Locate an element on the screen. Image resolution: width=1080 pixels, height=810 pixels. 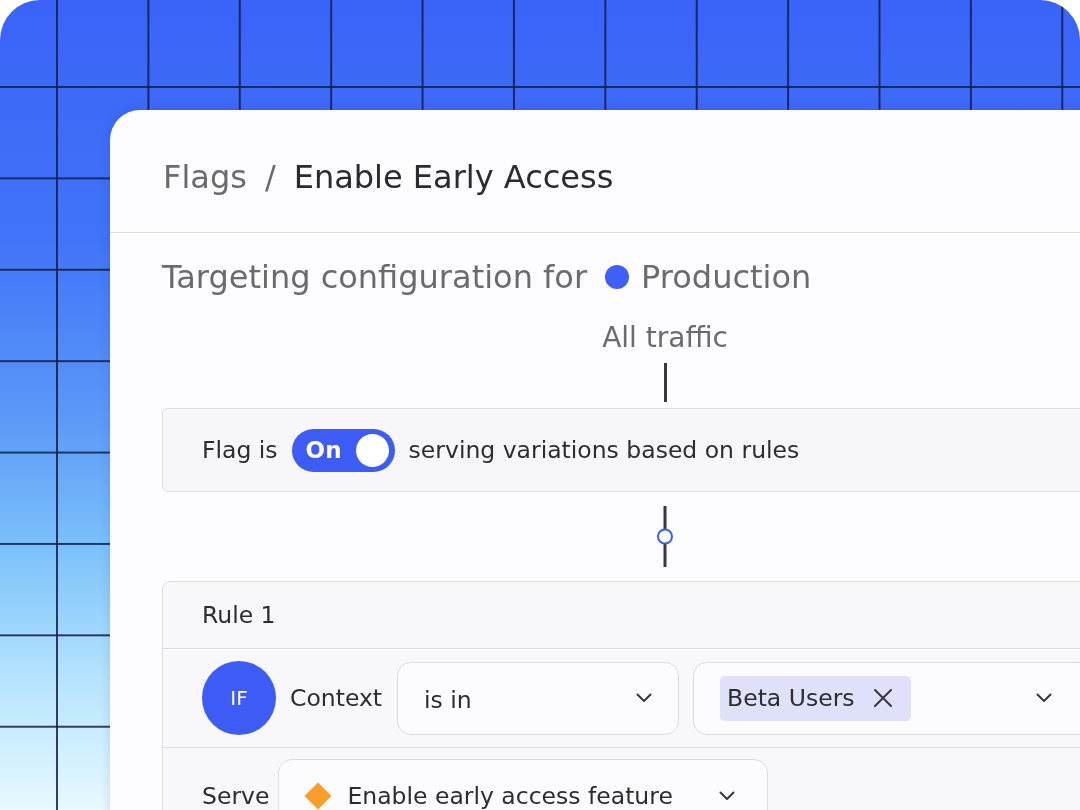
connector-line is located at coordinates (665, 382).